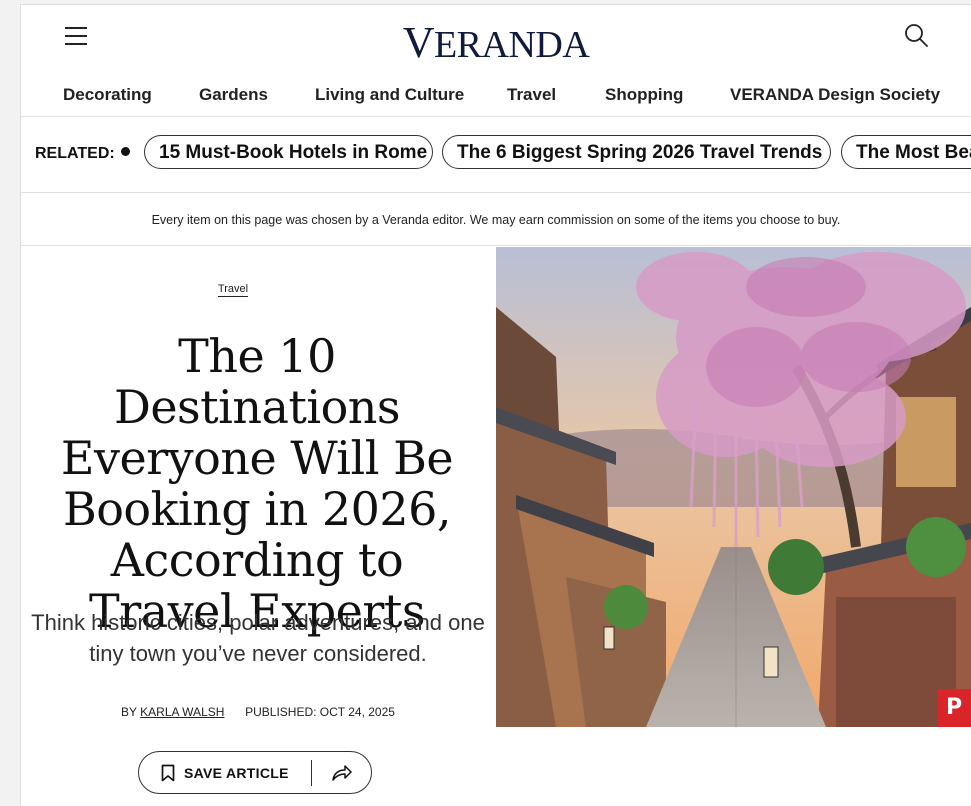 This screenshot has height=806, width=971. I want to click on nav-item-shopping: Shopping, so click(644, 95).